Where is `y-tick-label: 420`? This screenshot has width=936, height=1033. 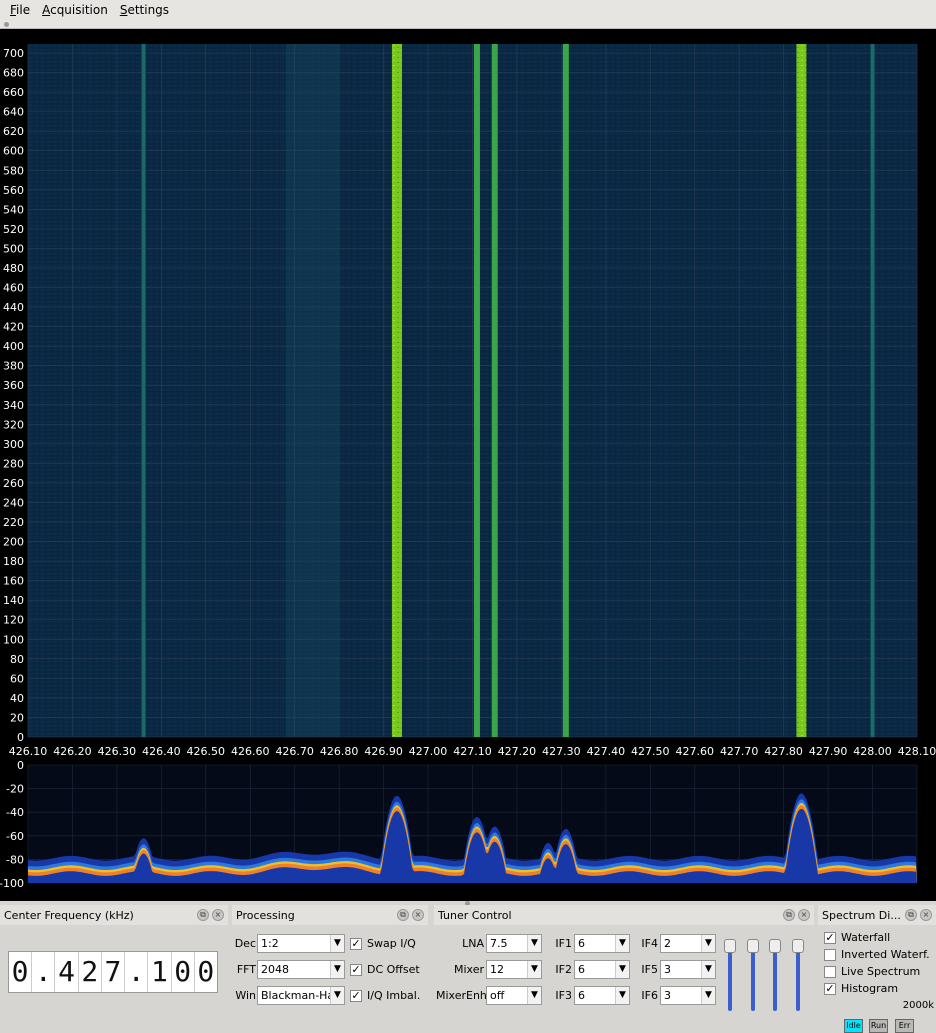 y-tick-label: 420 is located at coordinates (13, 327).